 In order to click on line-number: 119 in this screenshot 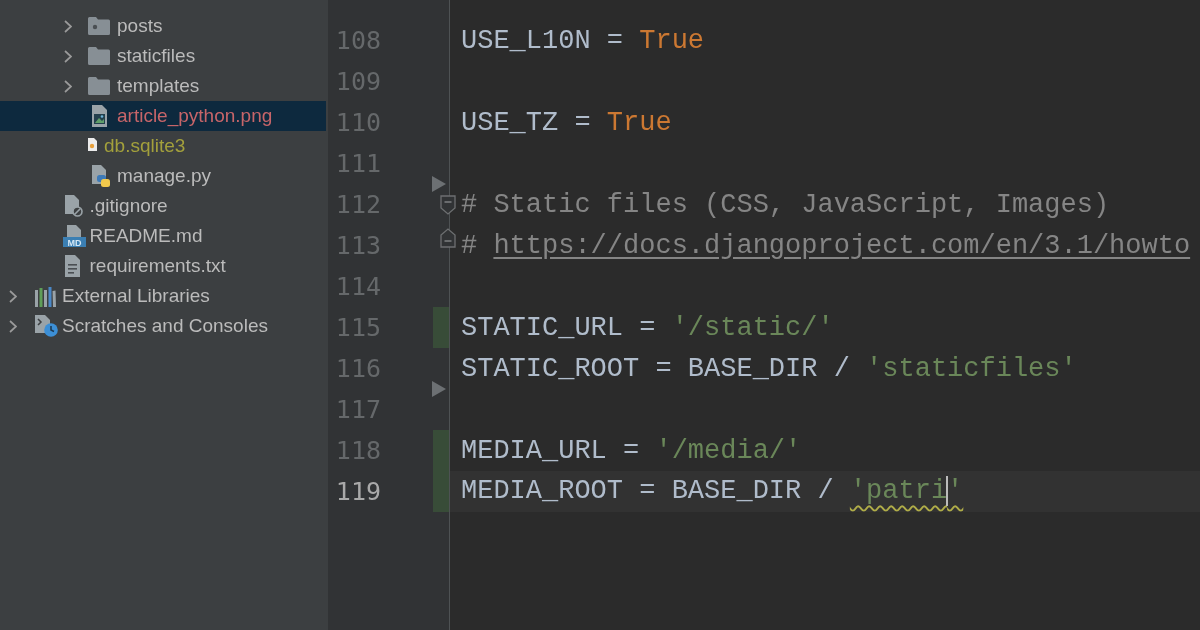, I will do `click(357, 491)`.